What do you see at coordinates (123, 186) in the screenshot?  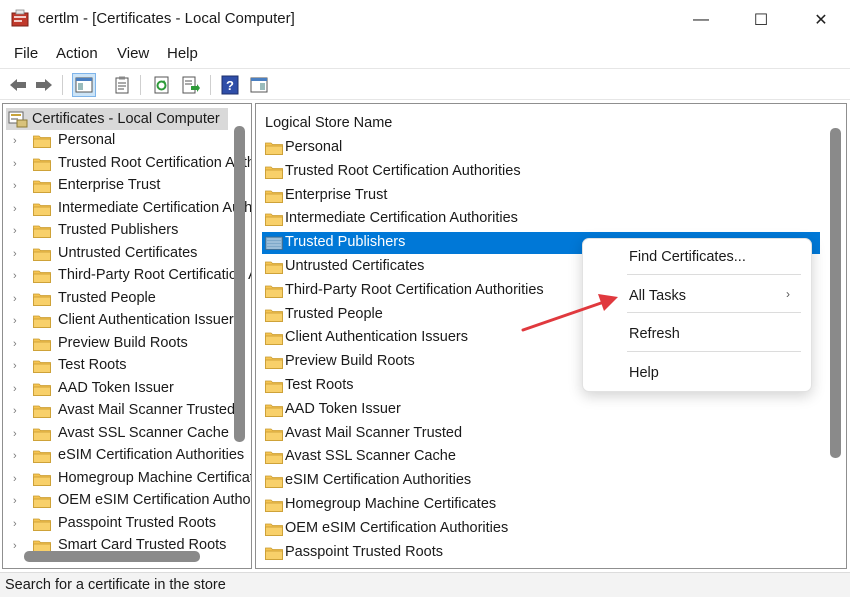 I see `tree-item: › Enterprise Trust` at bounding box center [123, 186].